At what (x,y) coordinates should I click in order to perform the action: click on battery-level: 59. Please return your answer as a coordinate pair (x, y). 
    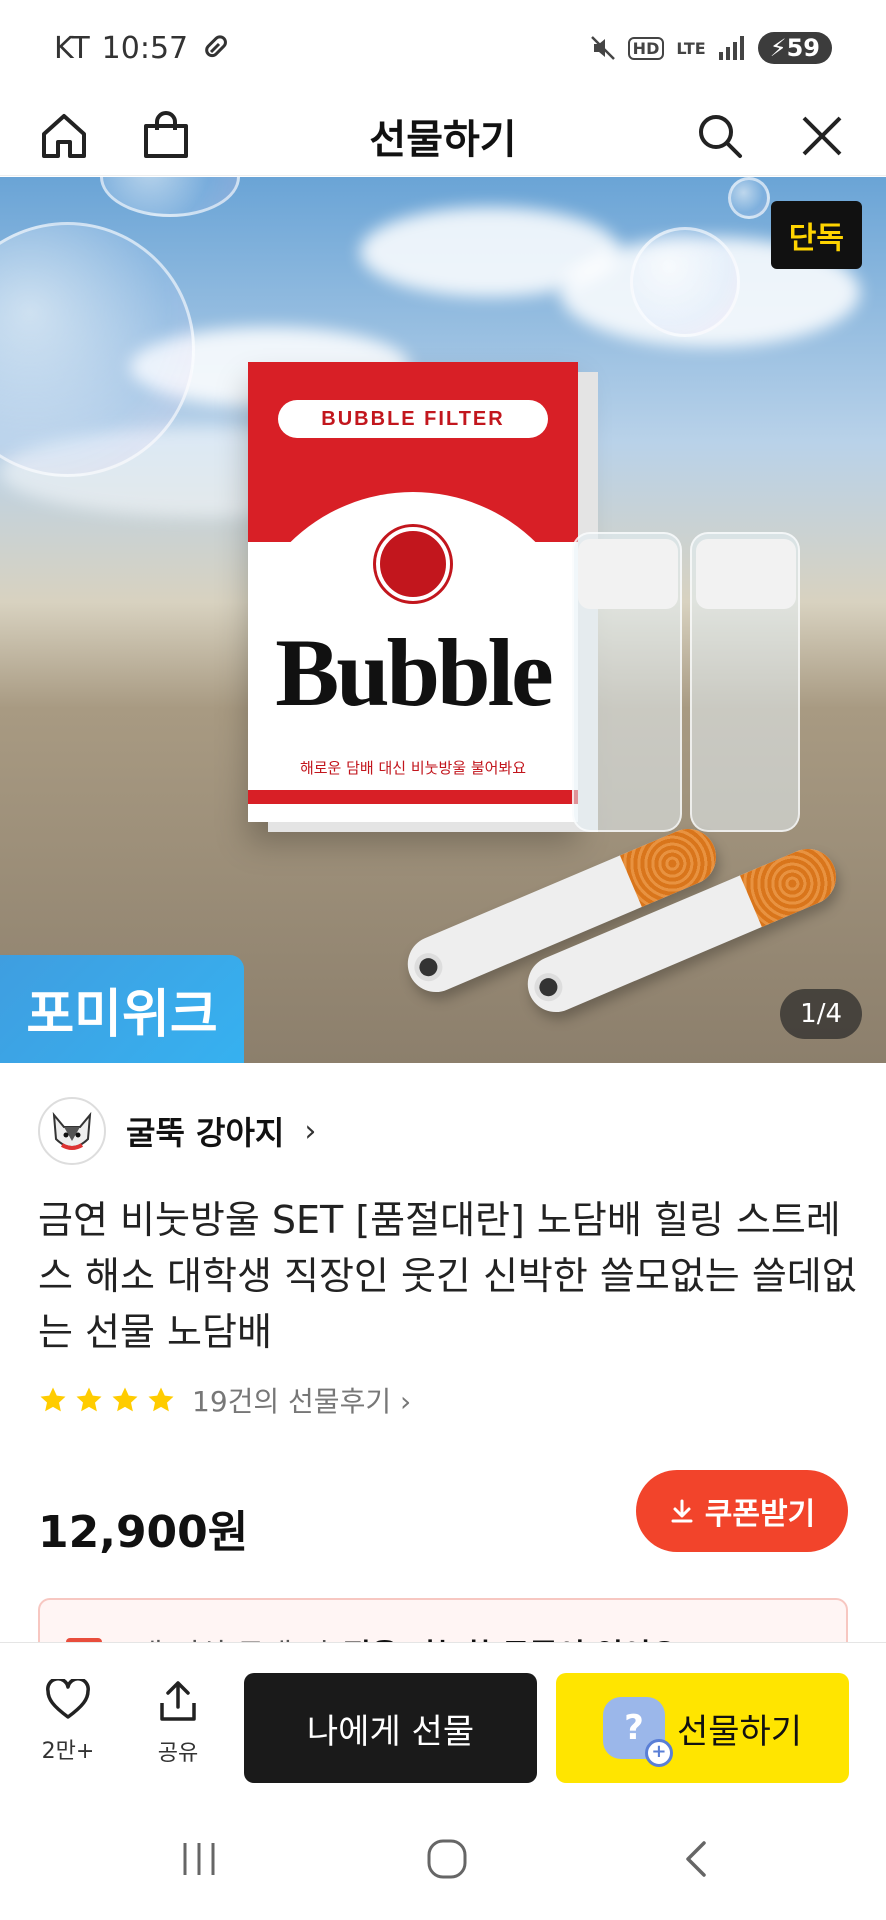
    Looking at the image, I should click on (803, 48).